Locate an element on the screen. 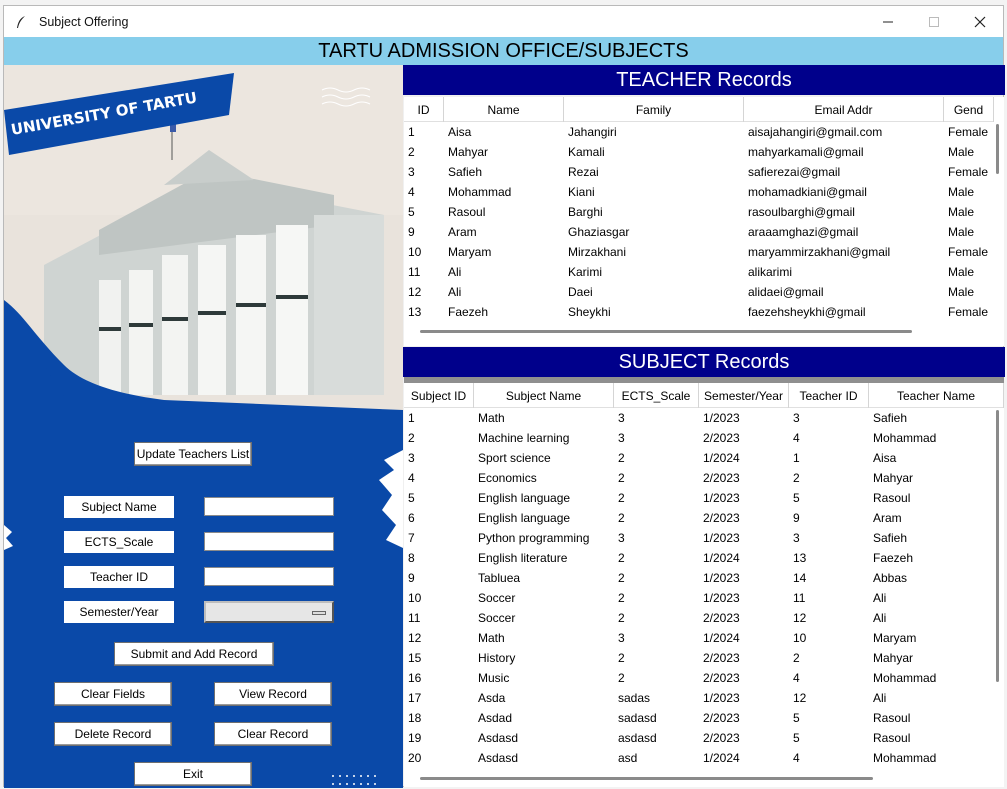  semester-year-select is located at coordinates (269, 612).